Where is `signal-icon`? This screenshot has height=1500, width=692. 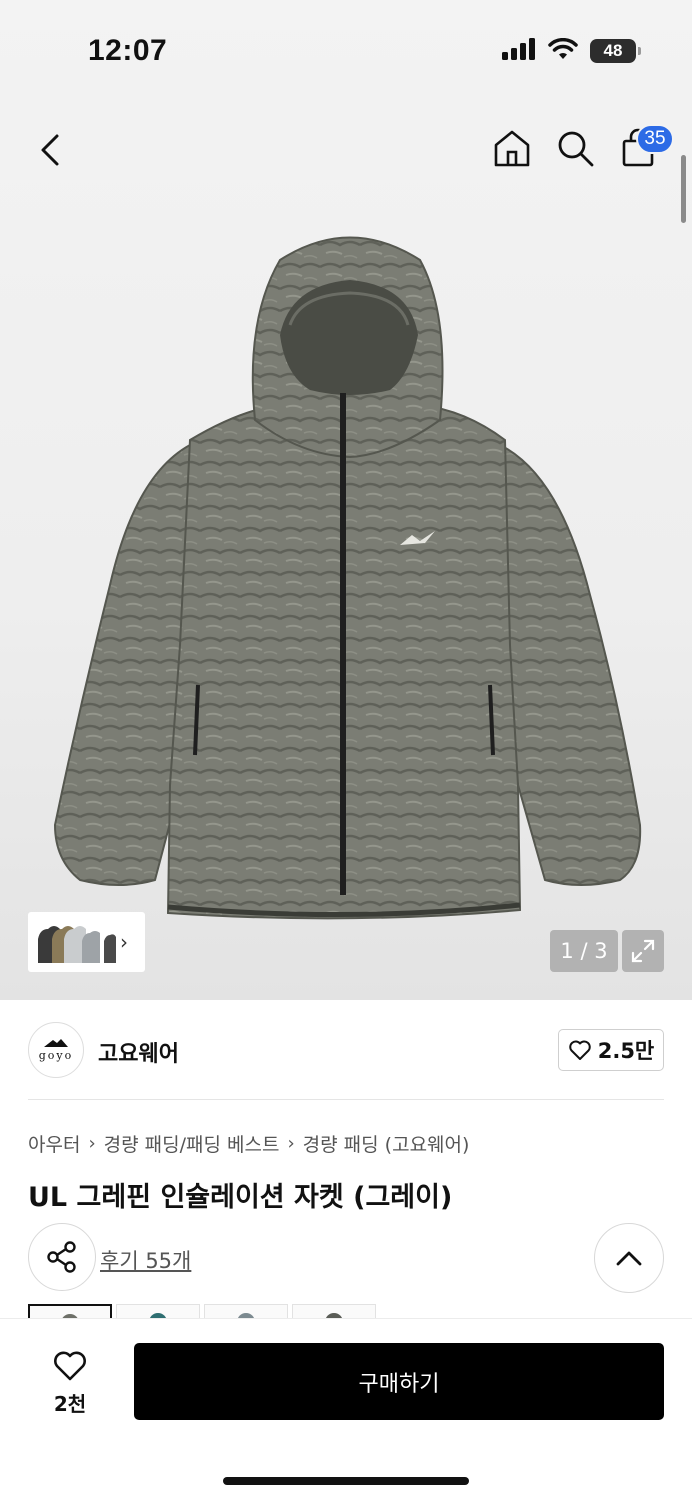 signal-icon is located at coordinates (519, 51).